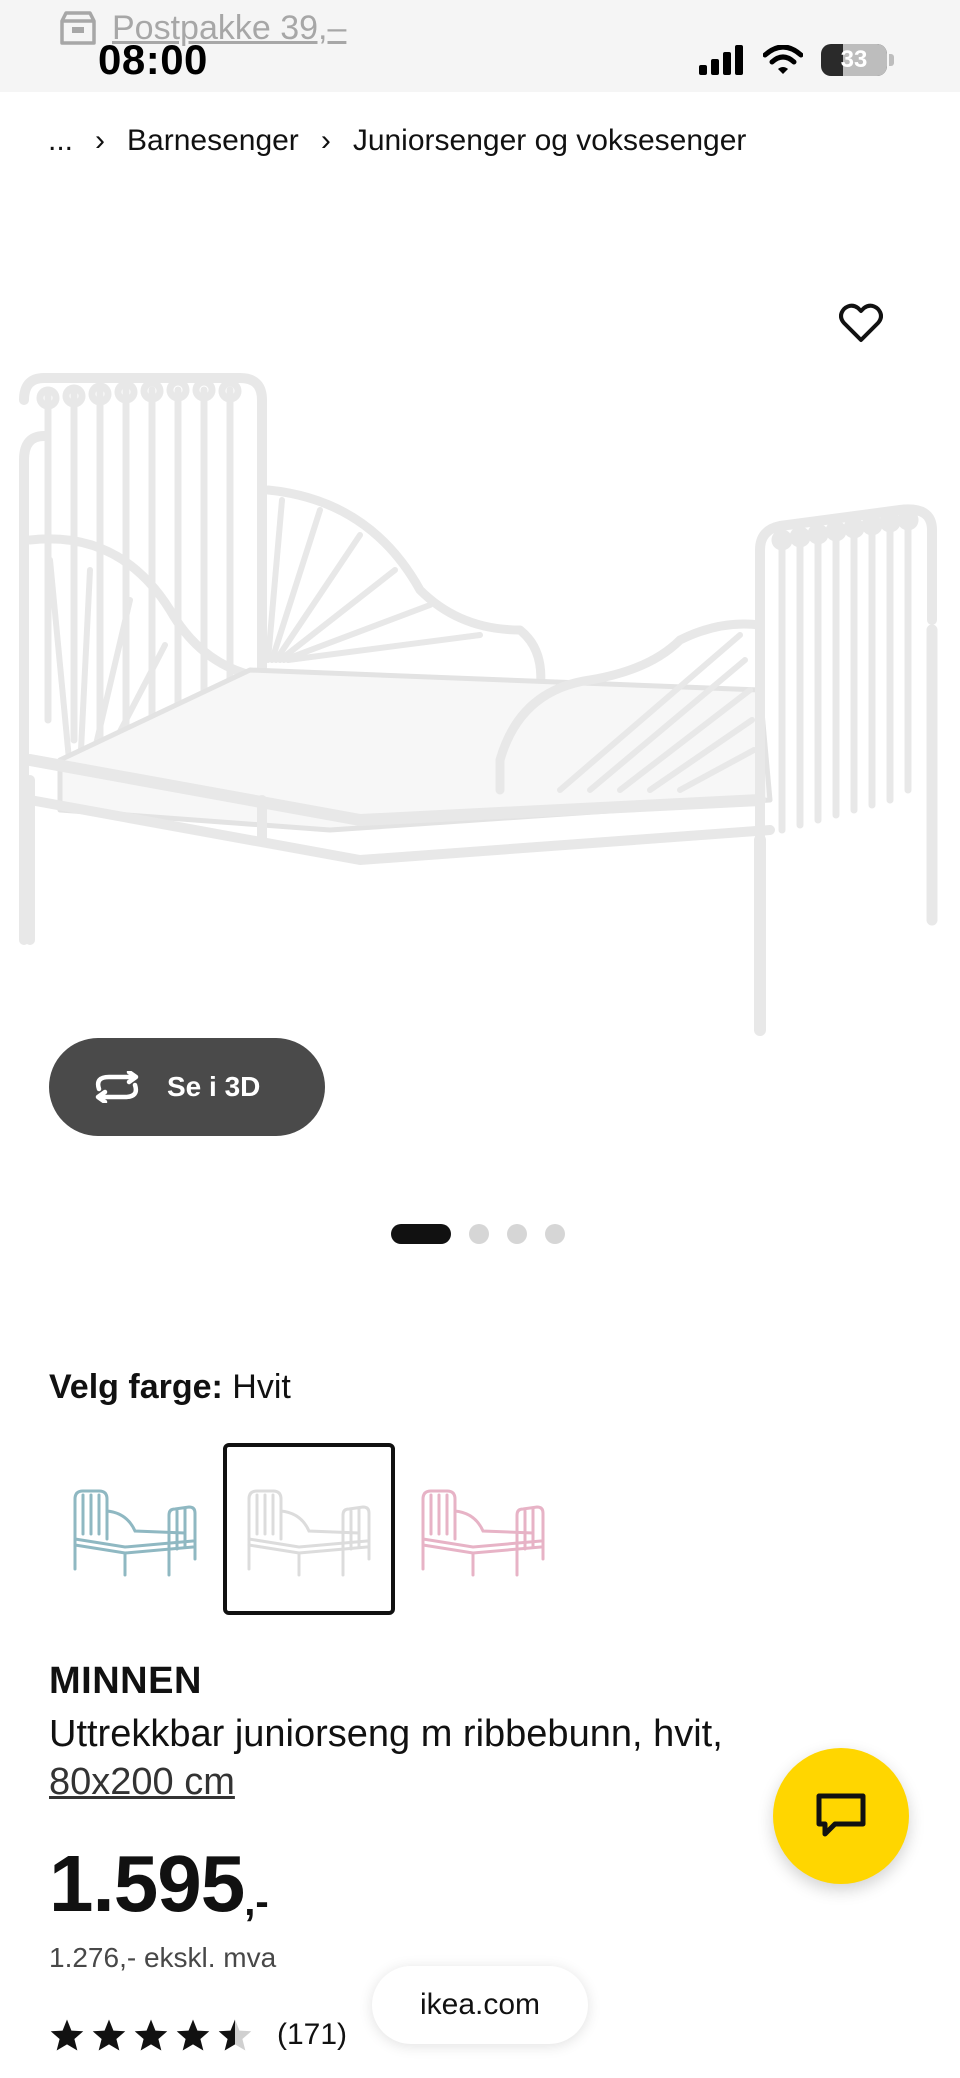  I want to click on color-selected-value: Hvit, so click(261, 1387).